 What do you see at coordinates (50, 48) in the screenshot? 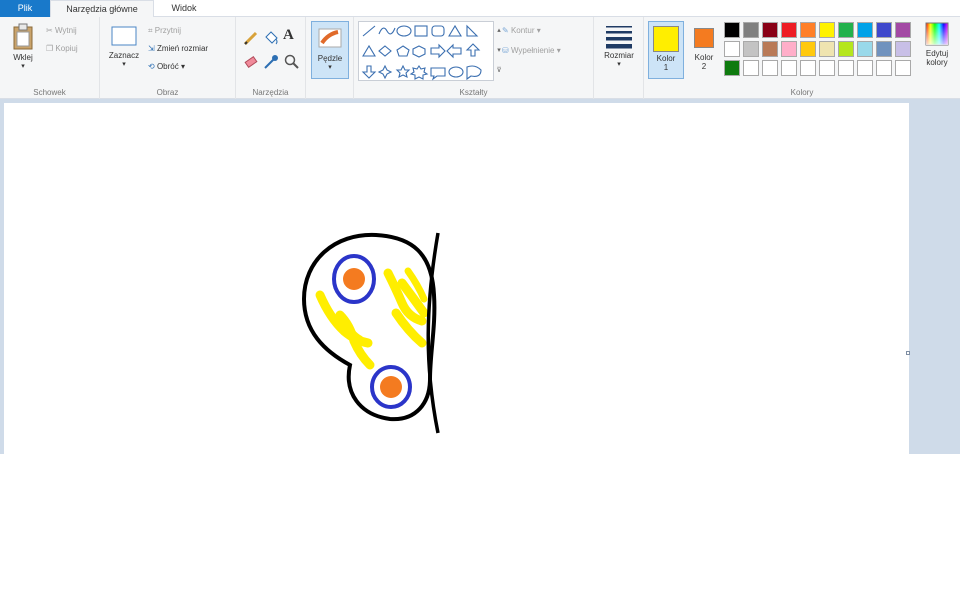
I see `copy-icon: ❐` at bounding box center [50, 48].